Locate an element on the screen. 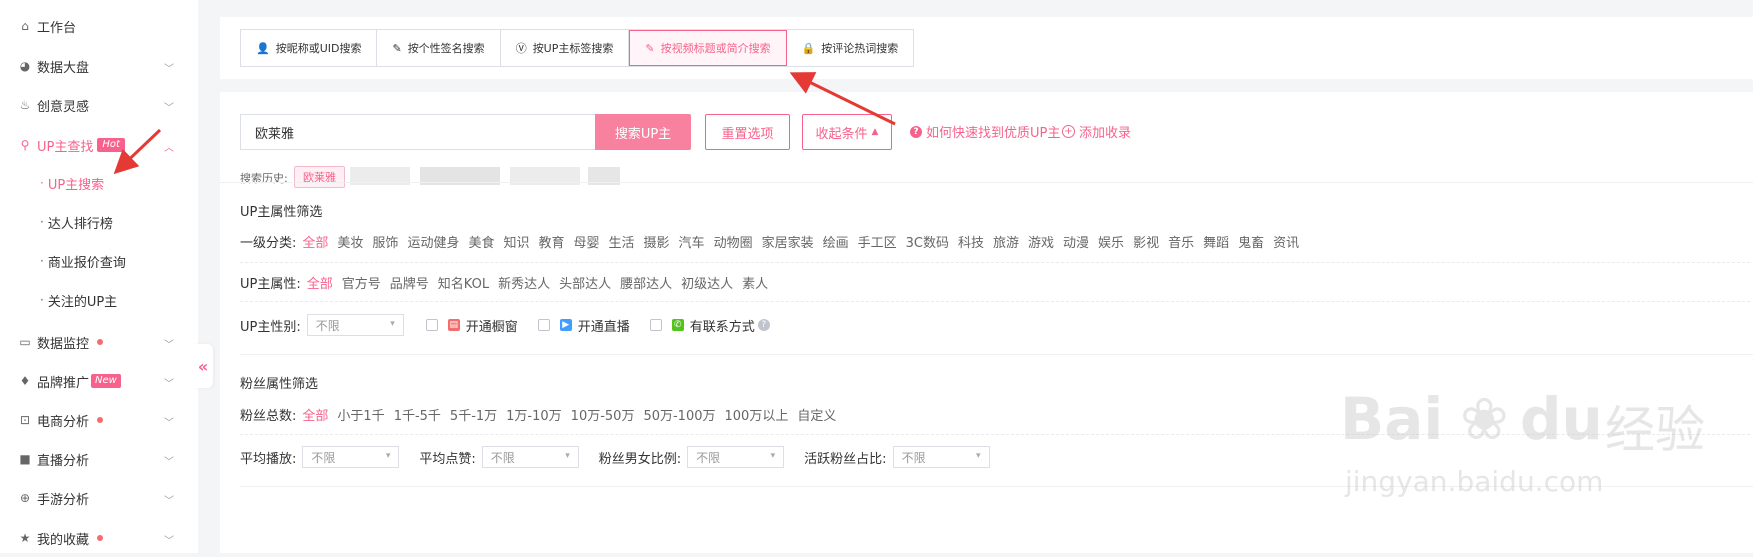  sidebar-item-monitor: ▭ 数据监控 ﹀ is located at coordinates (99, 342).